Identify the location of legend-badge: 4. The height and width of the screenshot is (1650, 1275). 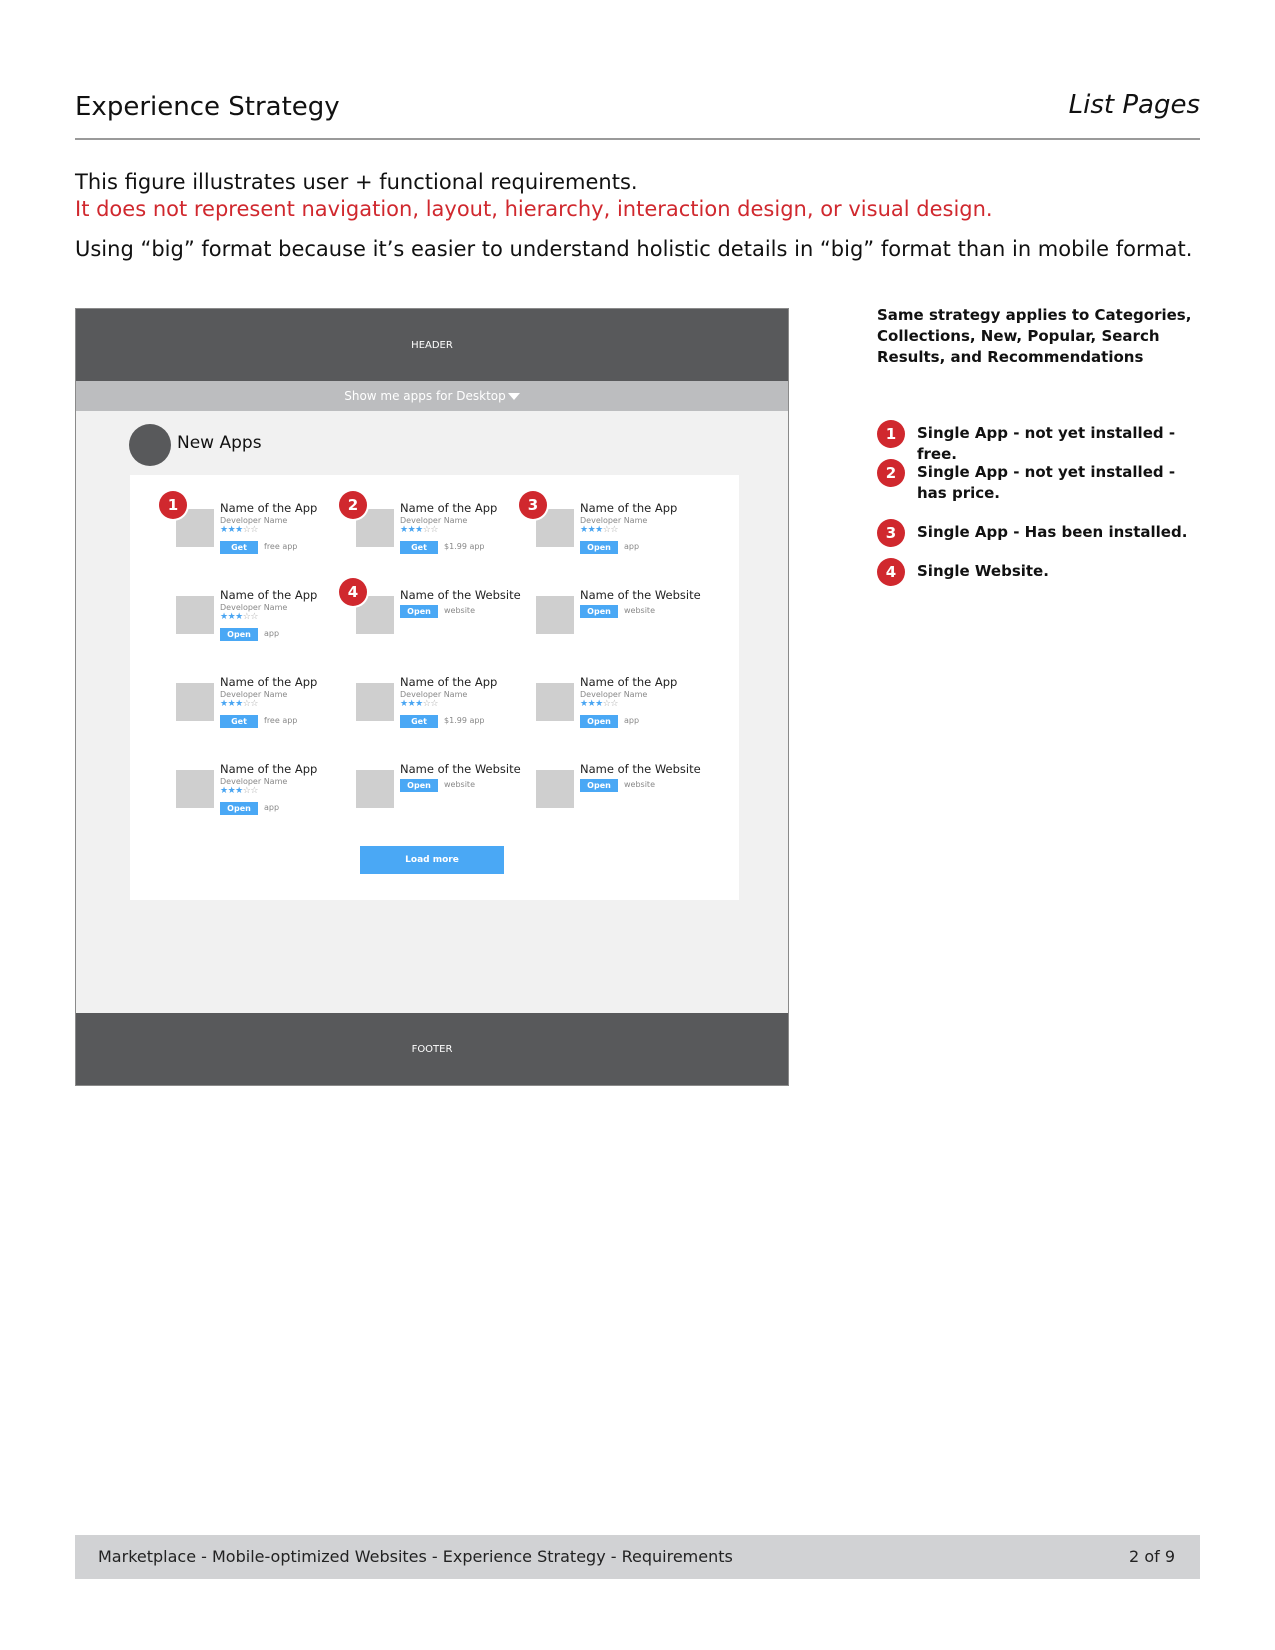
(891, 572).